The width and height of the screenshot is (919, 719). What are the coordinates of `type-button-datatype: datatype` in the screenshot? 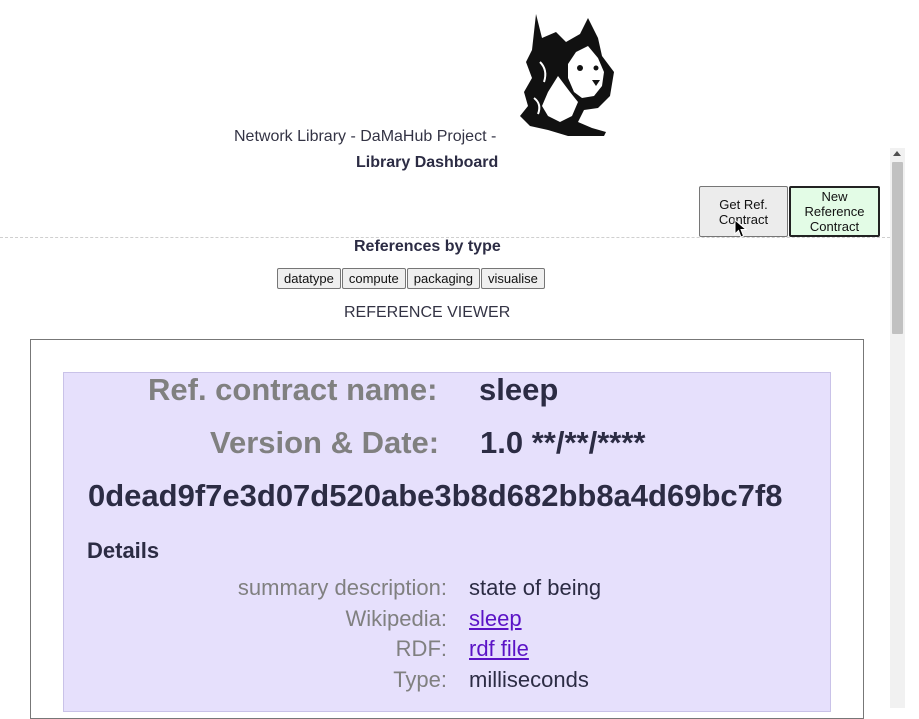 It's located at (309, 278).